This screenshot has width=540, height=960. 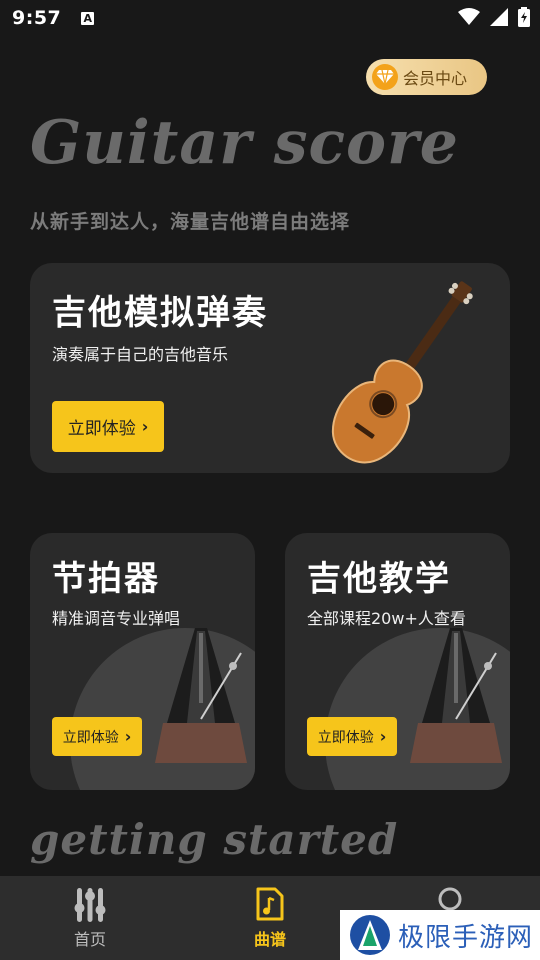 I want to click on watermark-text: 极限手游网, so click(x=466, y=937).